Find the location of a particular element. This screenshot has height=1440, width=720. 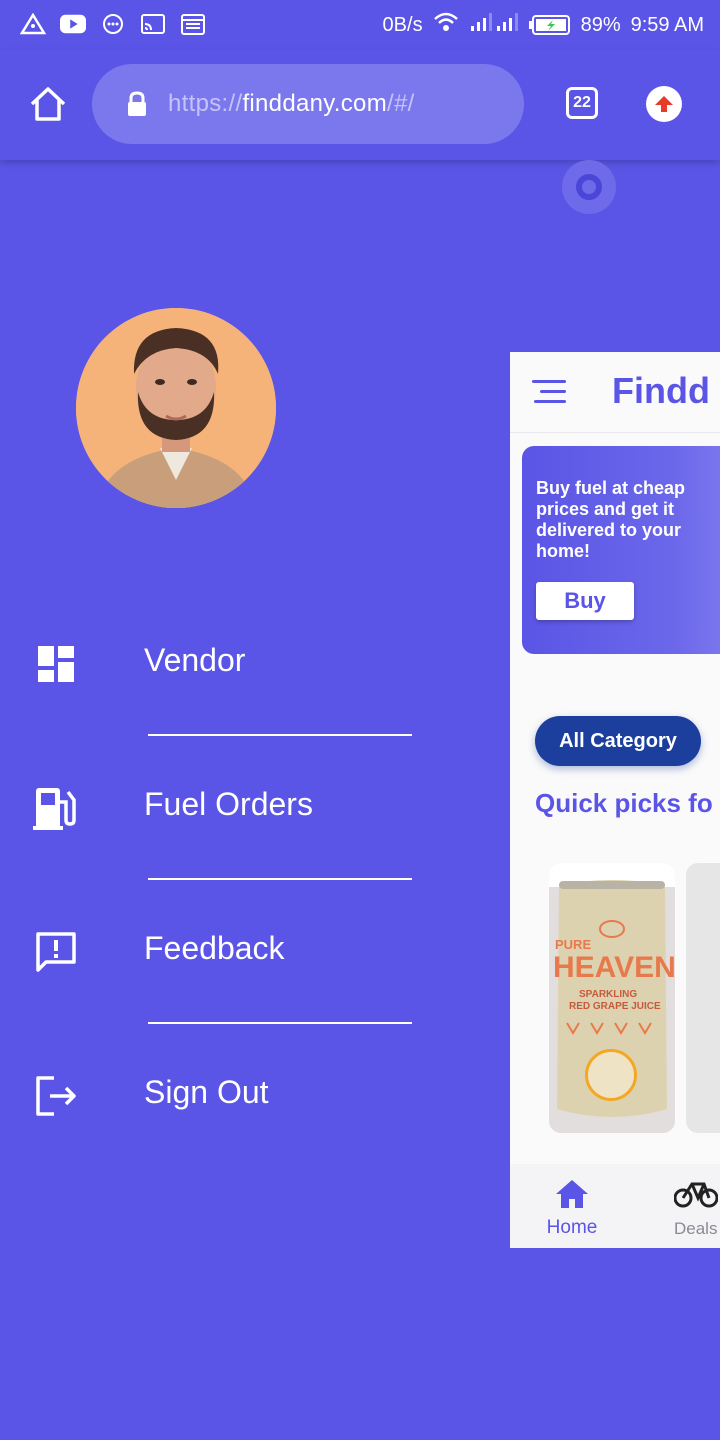

loading-spinner is located at coordinates (589, 187).